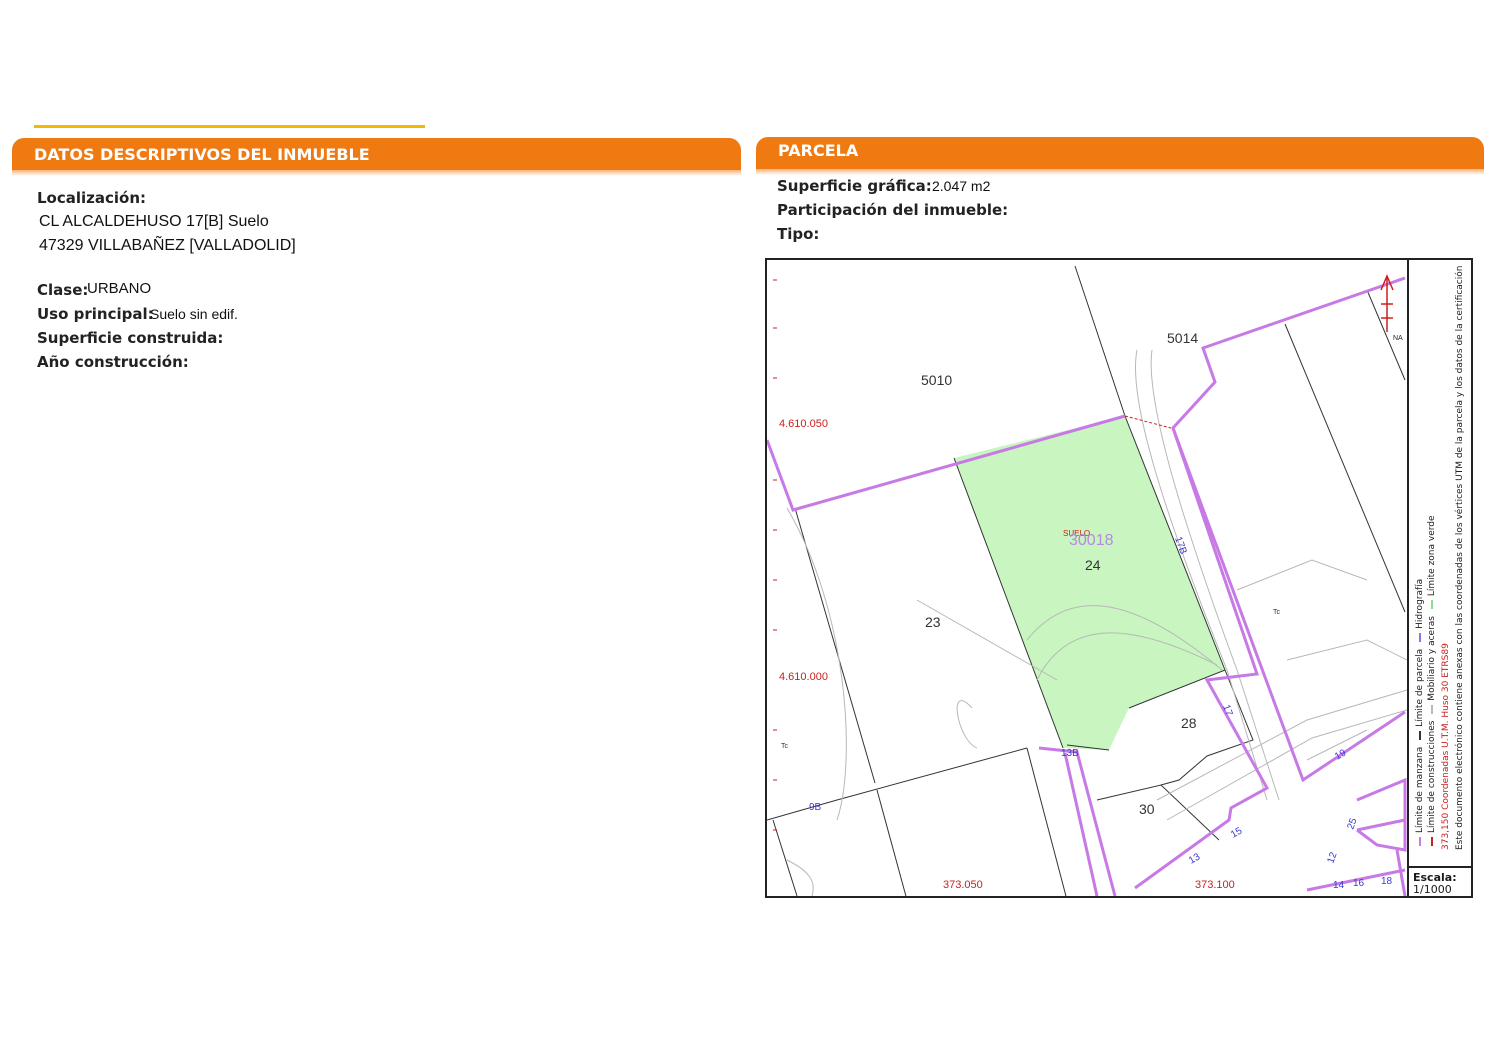  Describe the element at coordinates (961, 186) in the screenshot. I see `superficie-grafica-value: 2.047 m2` at that location.